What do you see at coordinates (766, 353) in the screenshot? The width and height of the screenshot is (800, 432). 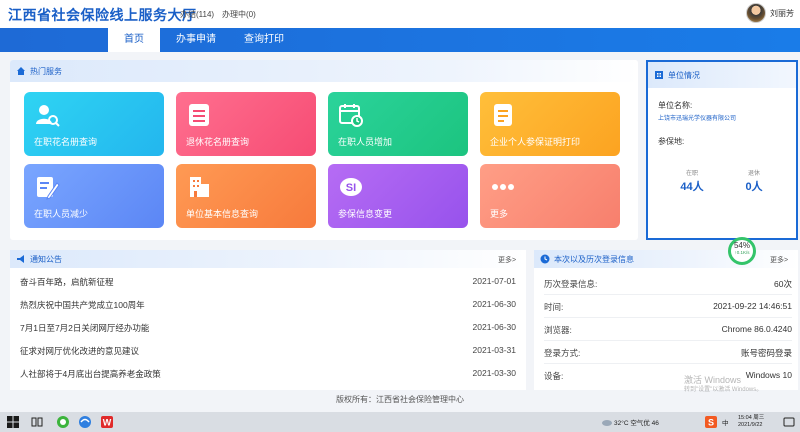 I see `login-info-value: 账号密码登录` at bounding box center [766, 353].